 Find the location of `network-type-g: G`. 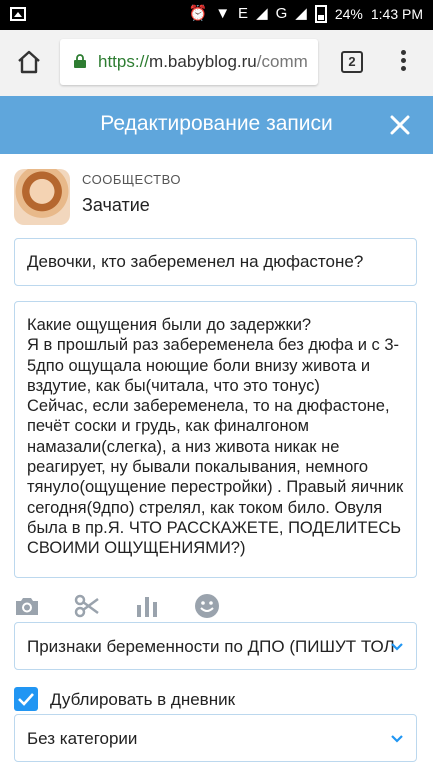

network-type-g: G is located at coordinates (281, 13).